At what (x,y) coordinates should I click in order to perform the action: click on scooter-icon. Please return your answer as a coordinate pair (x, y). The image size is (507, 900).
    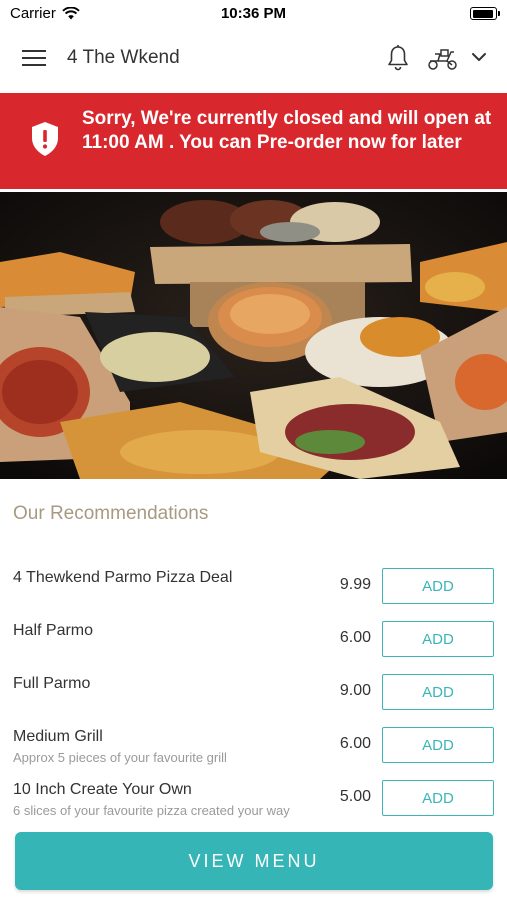
    Looking at the image, I should click on (443, 59).